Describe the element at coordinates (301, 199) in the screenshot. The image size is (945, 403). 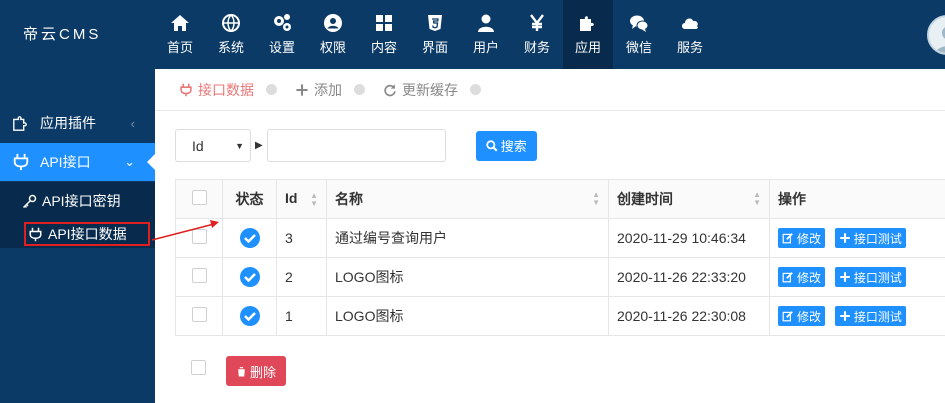
I see `column-header-id: Id ▲ ▼` at that location.